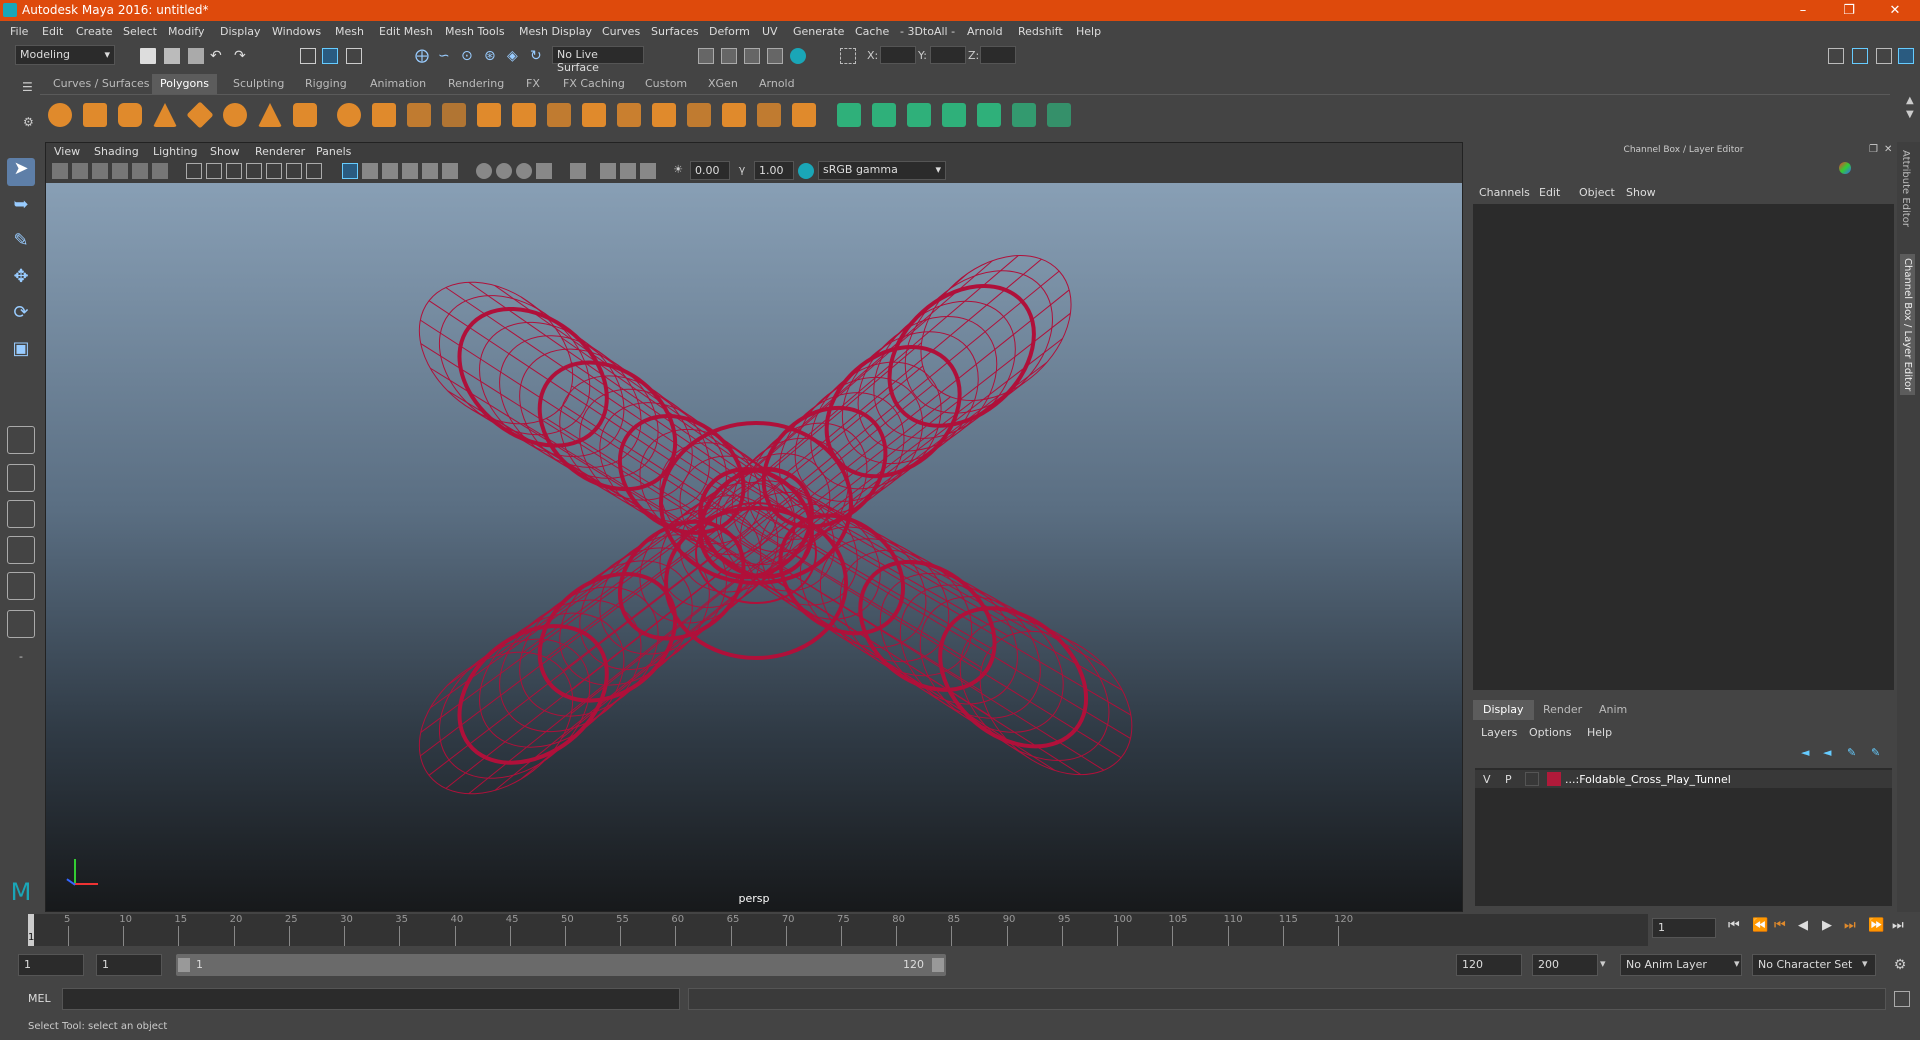 The height and width of the screenshot is (1040, 1920). I want to click on outliner-layout-icon, so click(21, 550).